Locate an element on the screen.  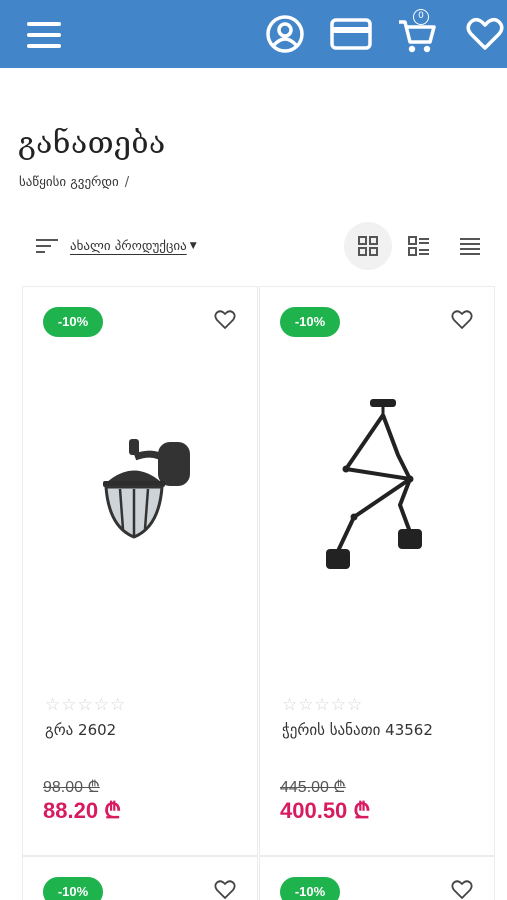
product-name: გრა 2602 is located at coordinates (80, 730).